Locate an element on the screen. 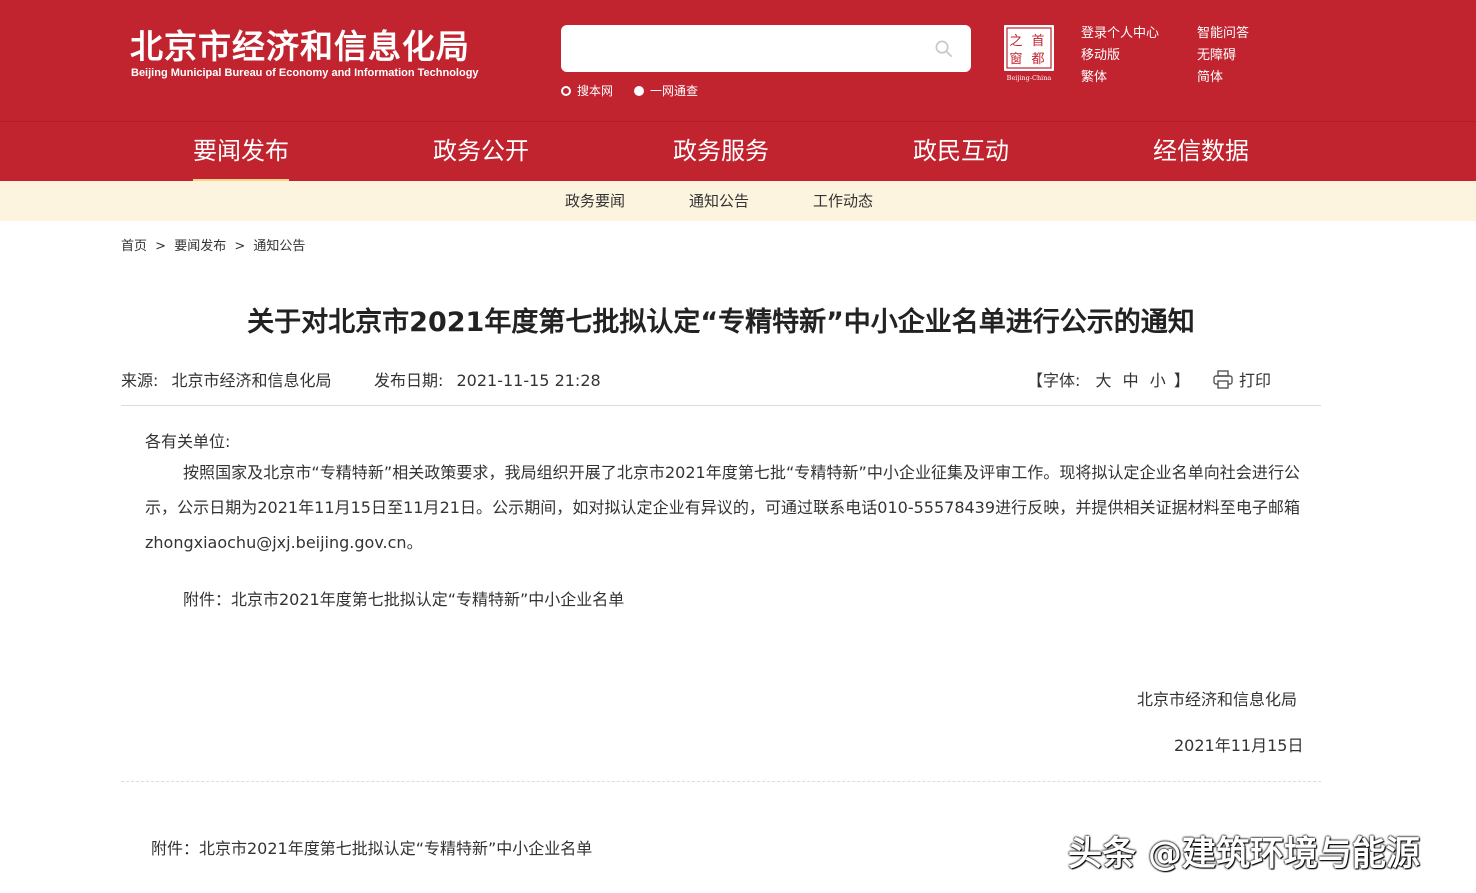  printer-icon is located at coordinates (1223, 379).